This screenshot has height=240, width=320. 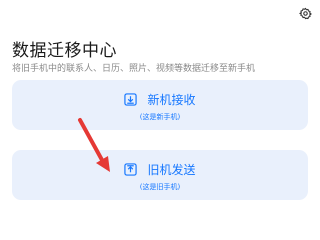 I want to click on send-card-note: (这是旧手机), so click(x=160, y=187).